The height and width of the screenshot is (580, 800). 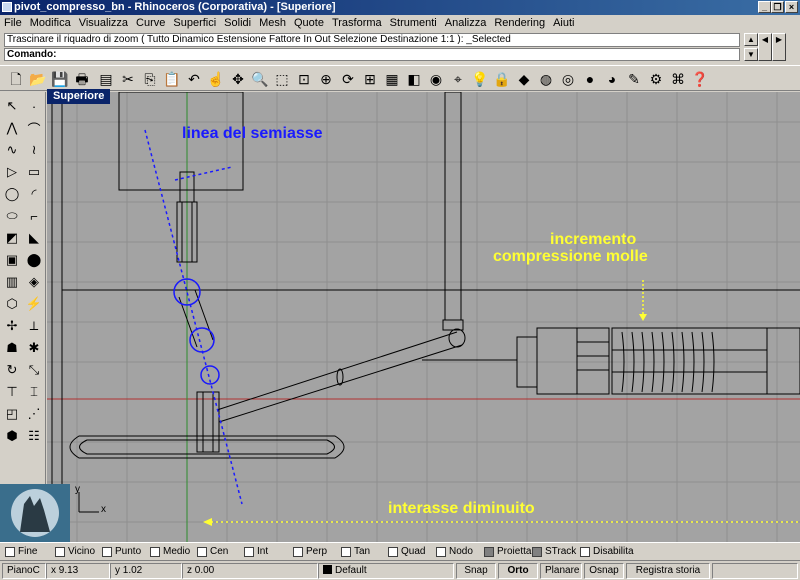 I want to click on current-layer: Default, so click(x=386, y=571).